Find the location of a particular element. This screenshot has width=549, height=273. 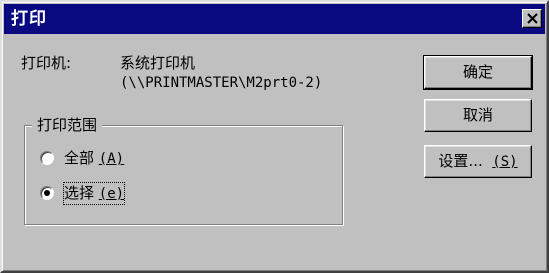

close-icon is located at coordinates (532, 18).